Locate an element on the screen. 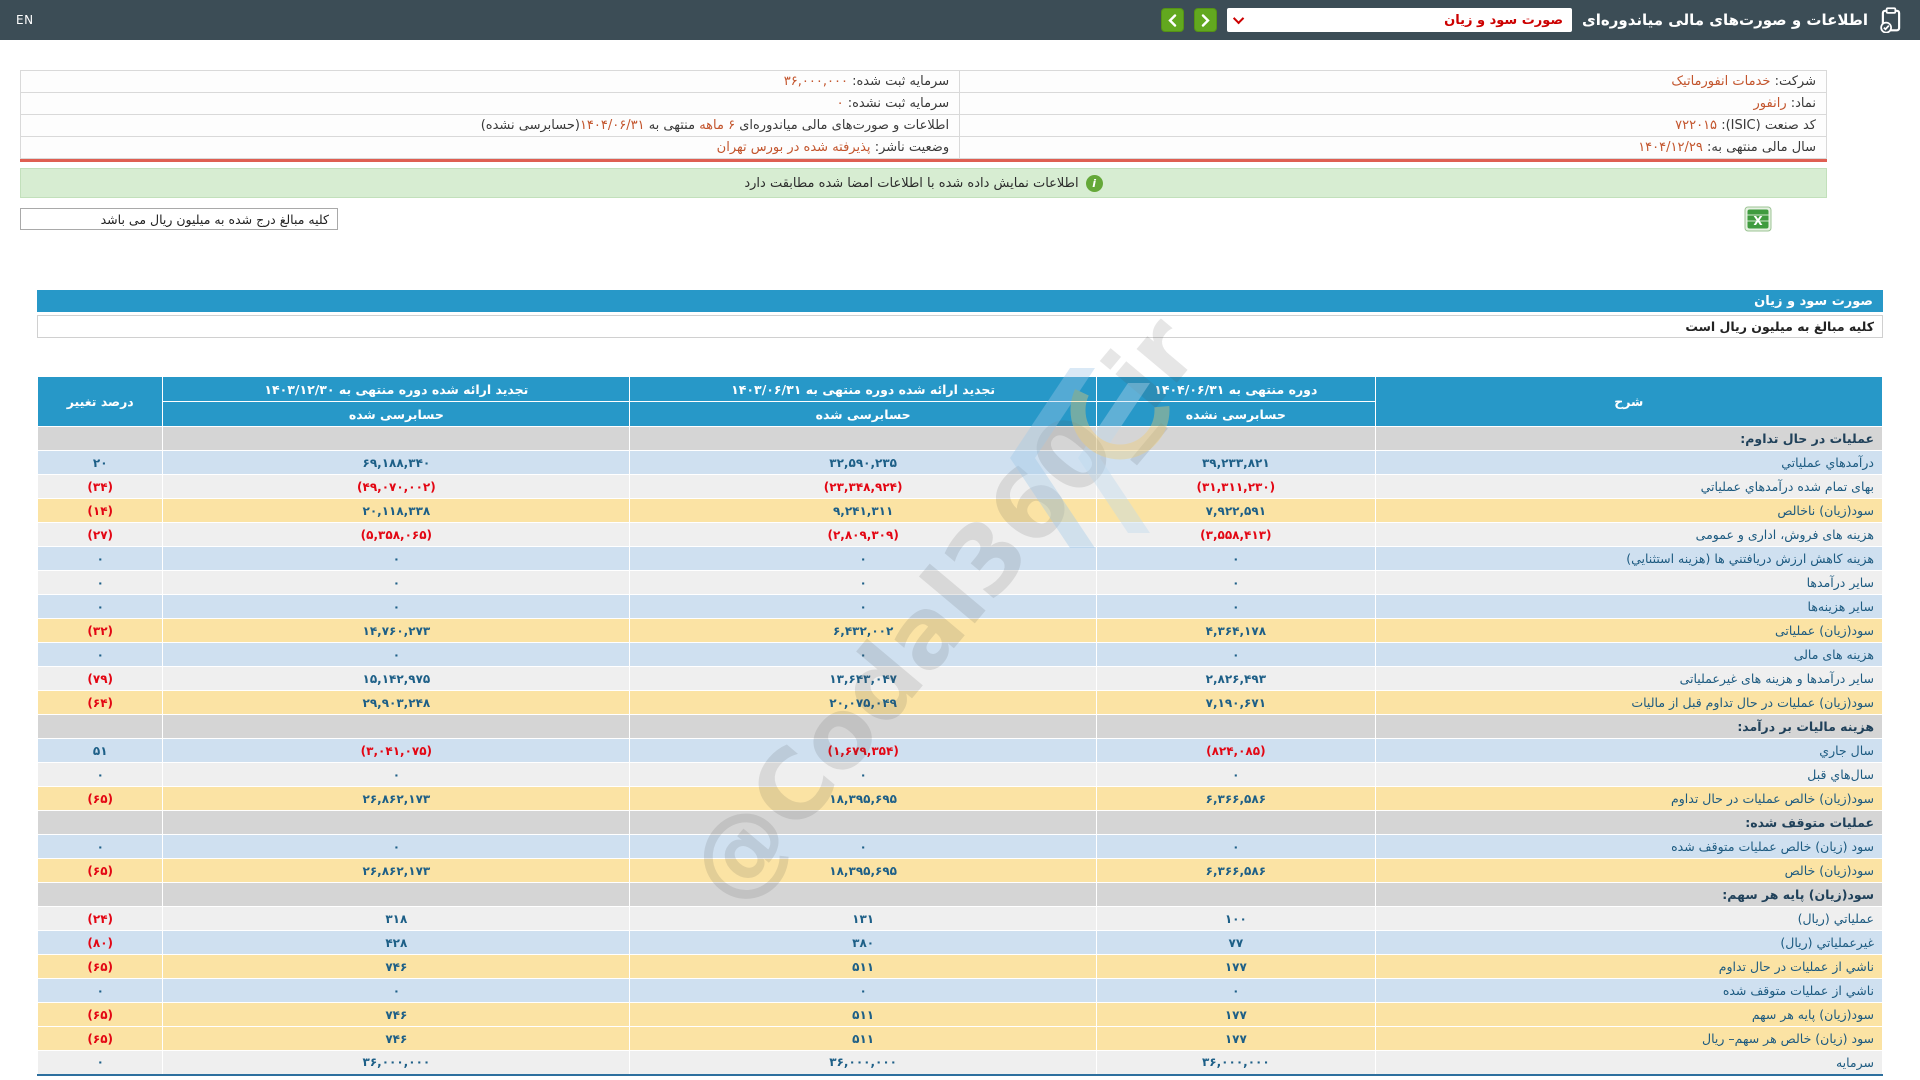  value-current-period: ۷,۹۲۲,۵۹۱ is located at coordinates (1236, 510).